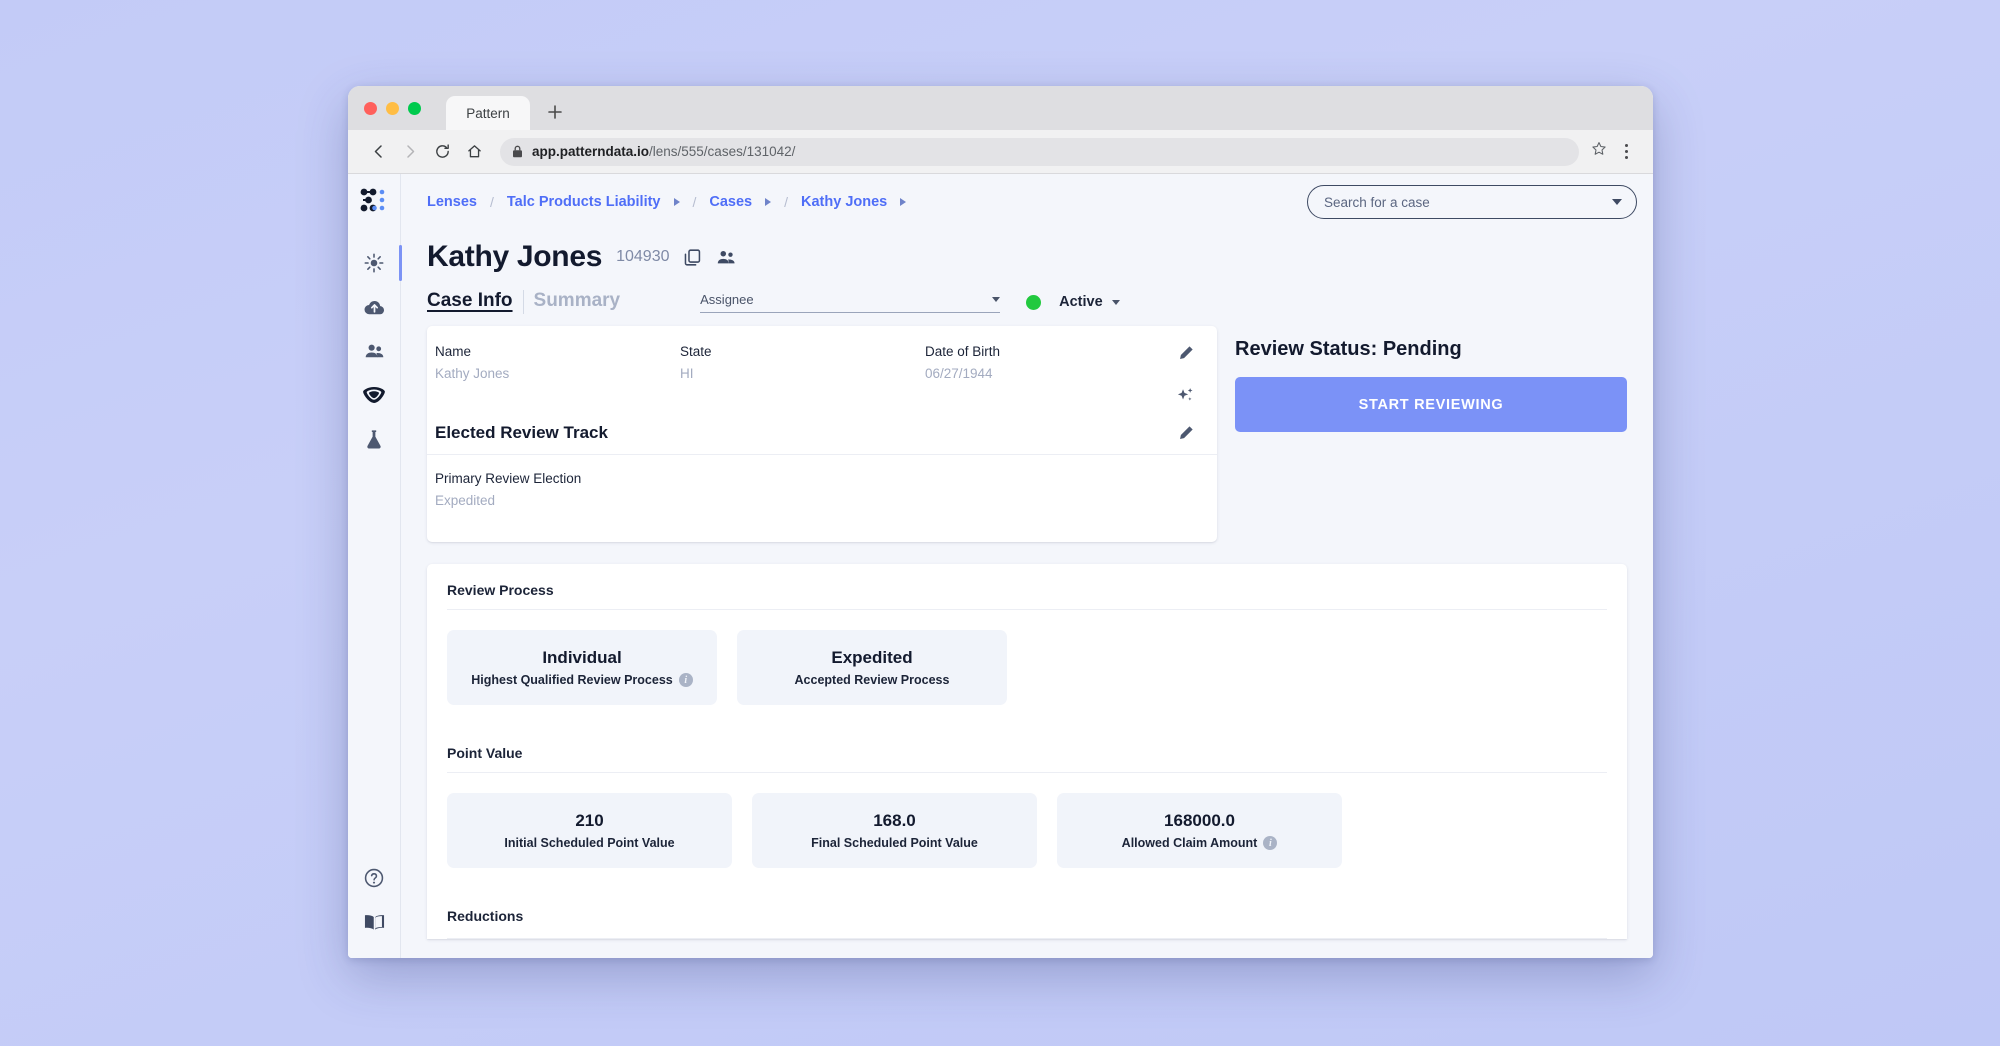  What do you see at coordinates (726, 257) in the screenshot?
I see `people-group-icon` at bounding box center [726, 257].